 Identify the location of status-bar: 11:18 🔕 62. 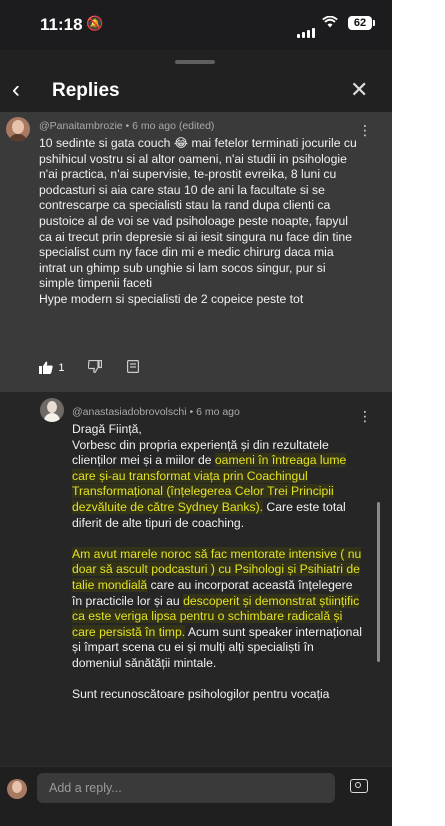
(196, 25).